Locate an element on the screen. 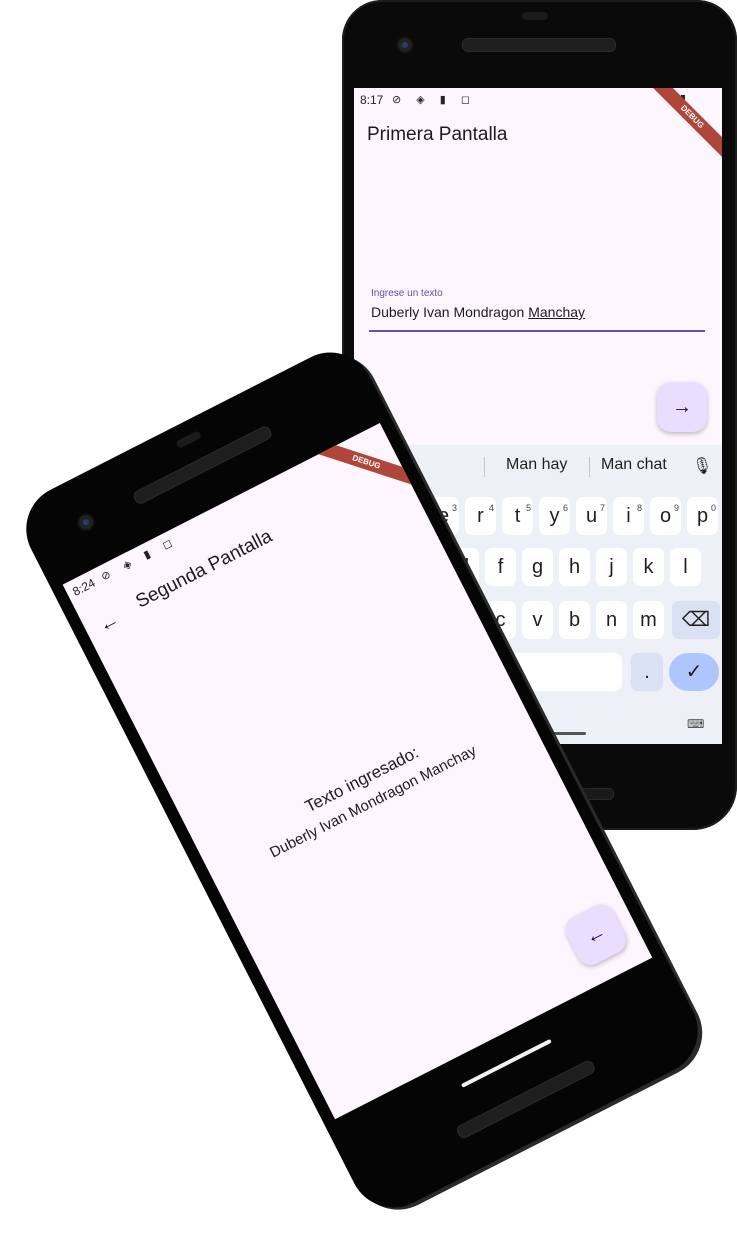  arrow-left-icon: ← is located at coordinates (595, 934).